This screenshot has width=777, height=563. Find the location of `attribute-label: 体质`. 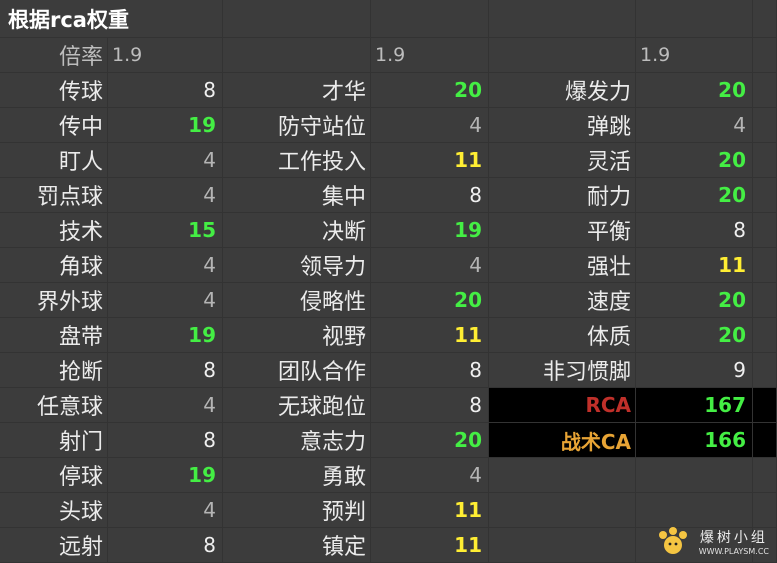

attribute-label: 体质 is located at coordinates (562, 335).